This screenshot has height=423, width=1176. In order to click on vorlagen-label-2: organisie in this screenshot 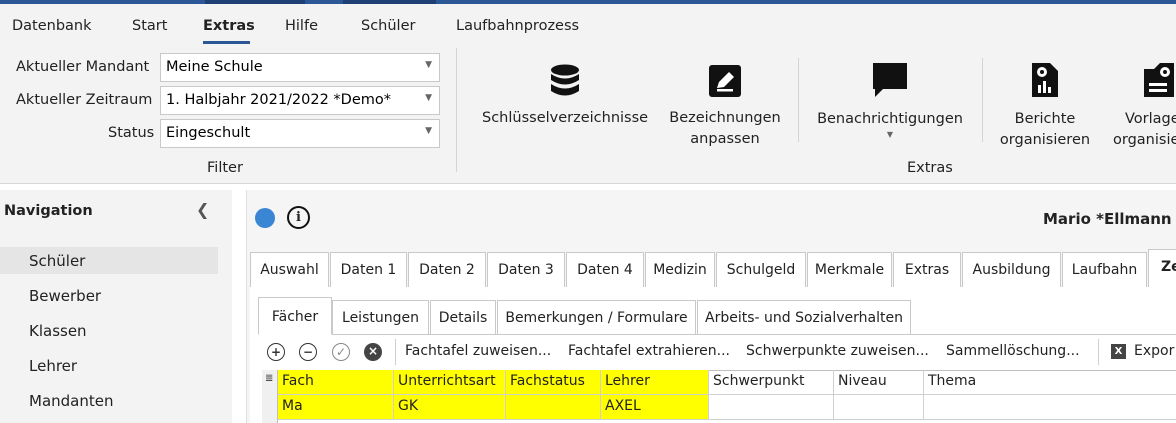, I will do `click(1144, 140)`.